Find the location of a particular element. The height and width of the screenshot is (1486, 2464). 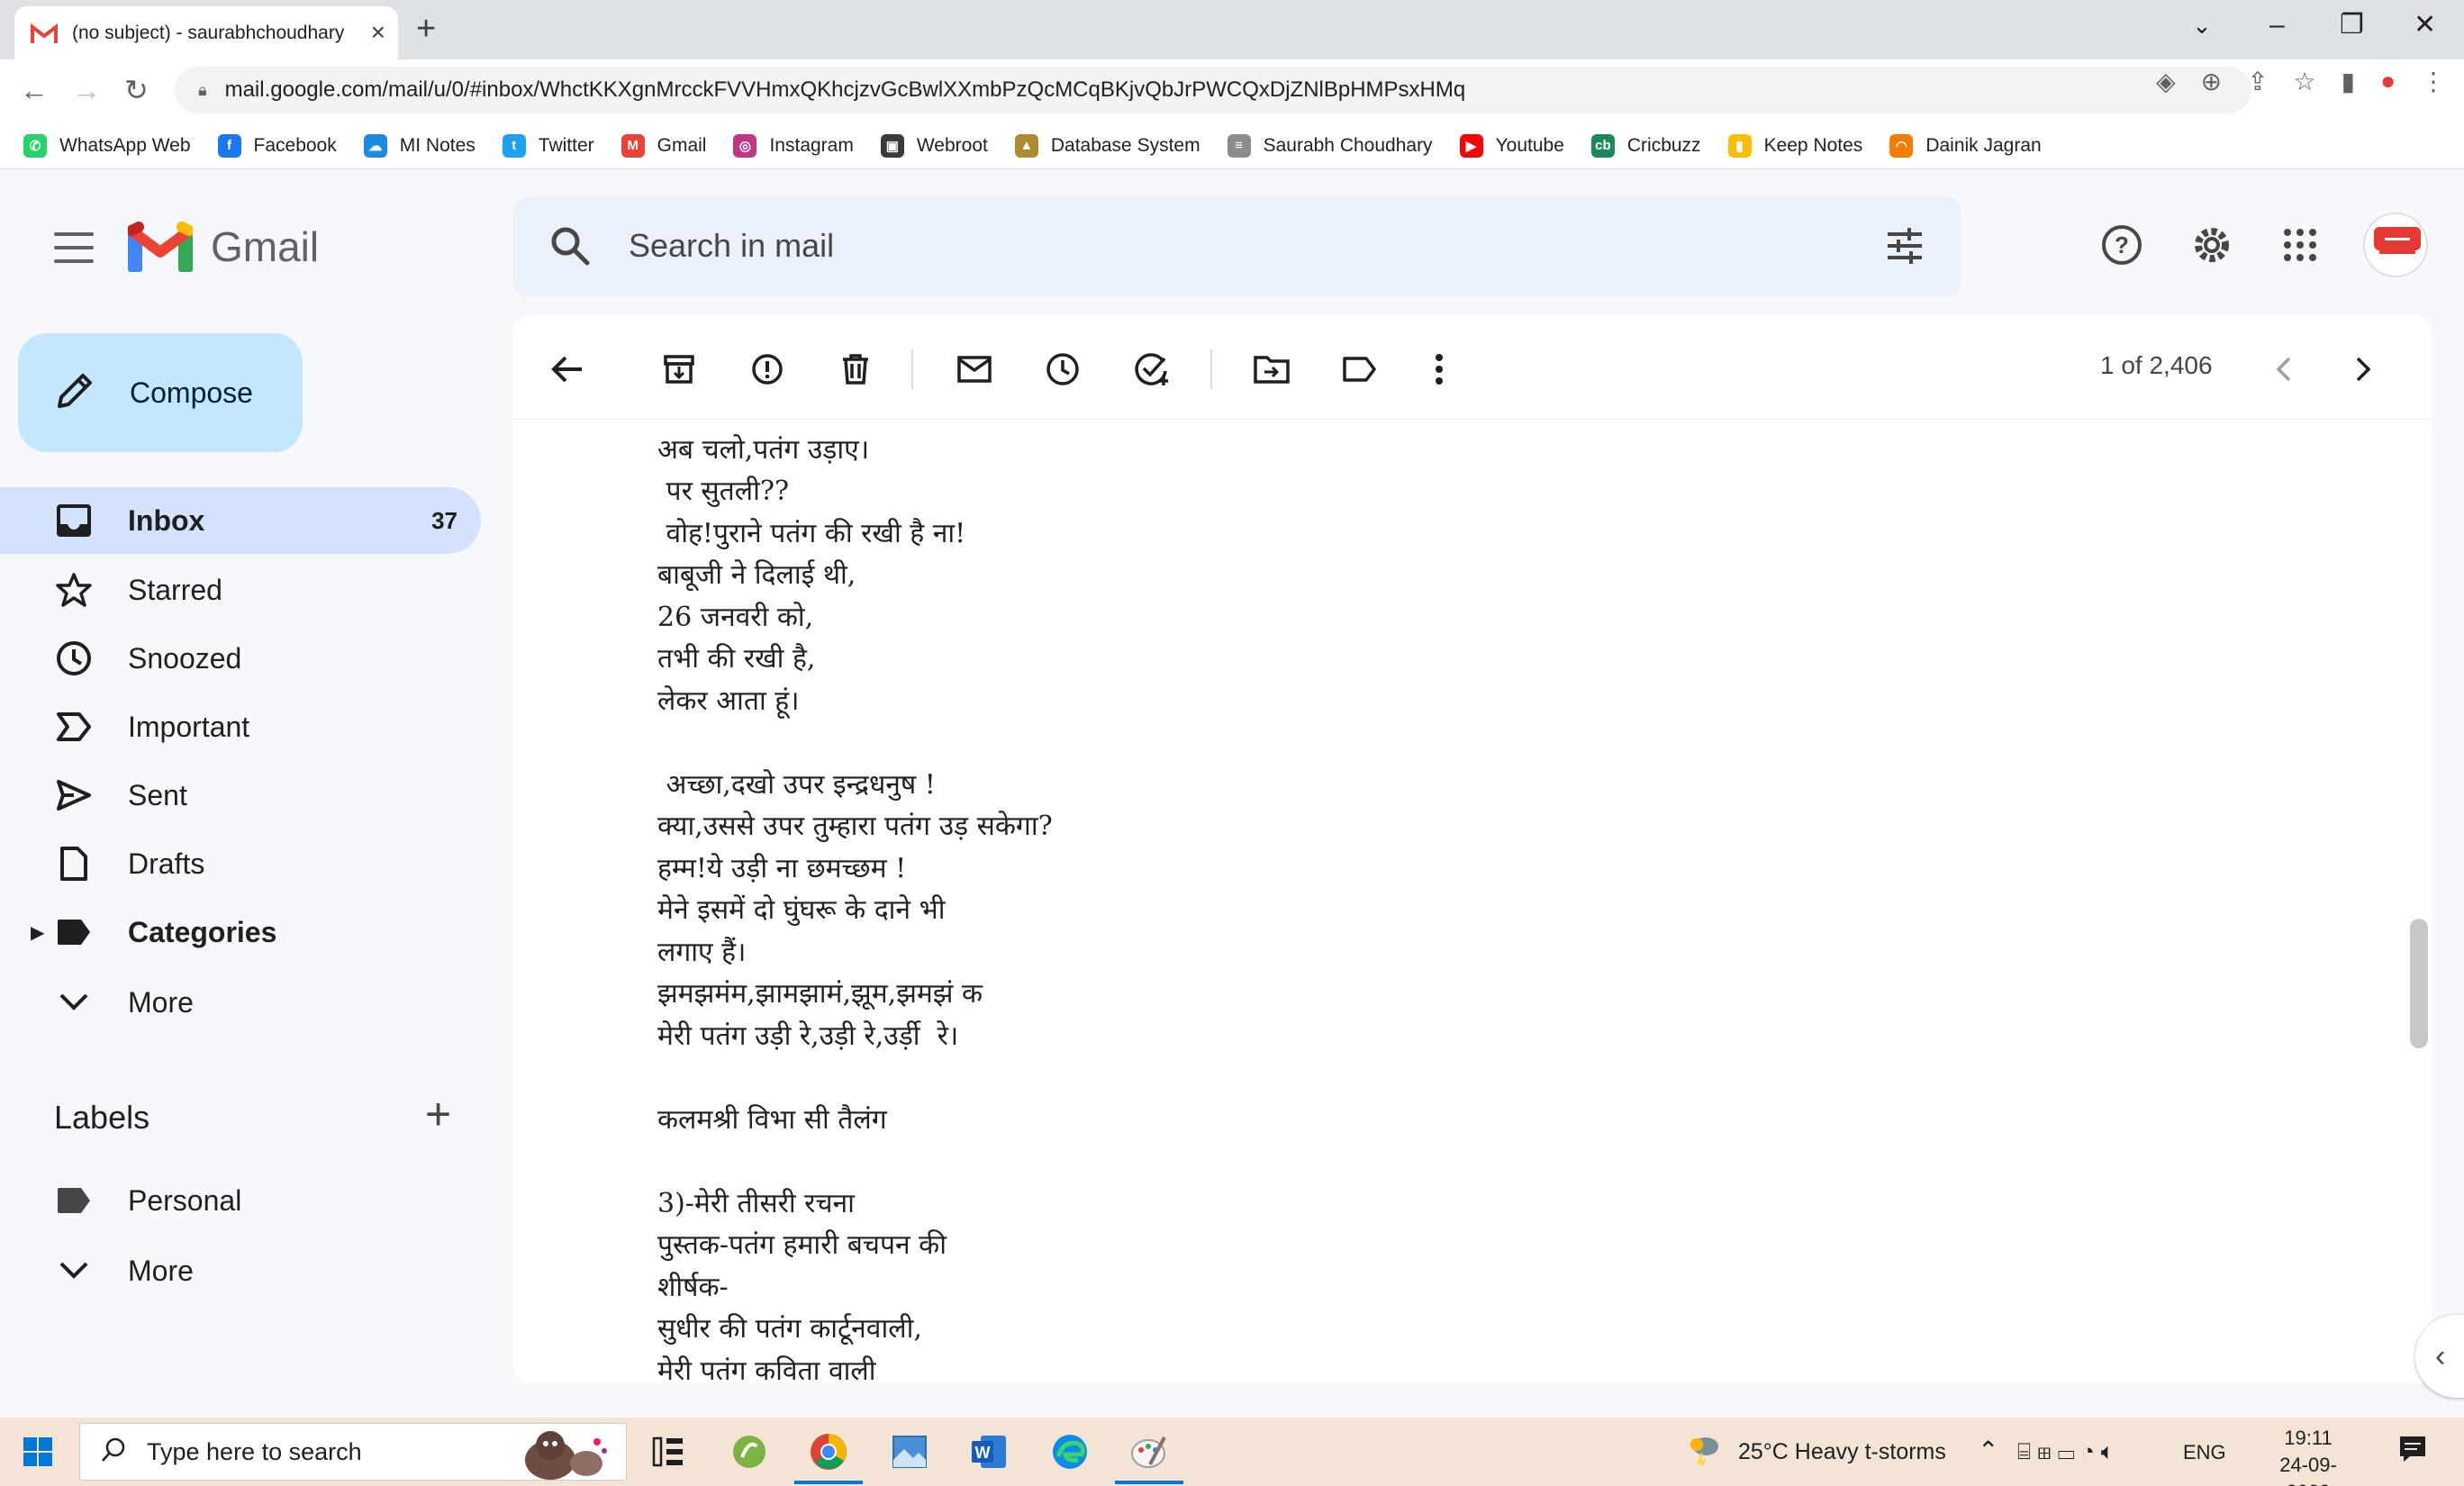

tray-app-icons: ⌸ ⊞ ▭ ◔ 🔈︎ is located at coordinates (2066, 1452).